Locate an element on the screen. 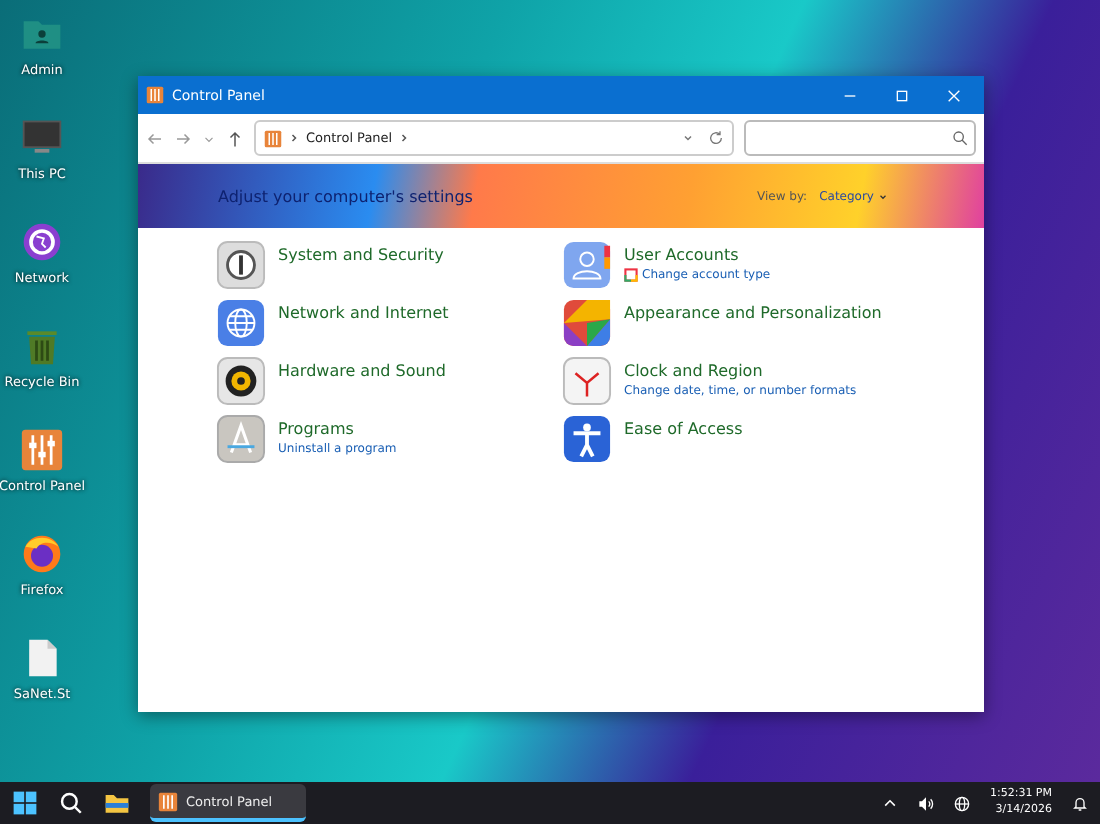 This screenshot has width=1100, height=824. windows-shield-icon is located at coordinates (631, 275).